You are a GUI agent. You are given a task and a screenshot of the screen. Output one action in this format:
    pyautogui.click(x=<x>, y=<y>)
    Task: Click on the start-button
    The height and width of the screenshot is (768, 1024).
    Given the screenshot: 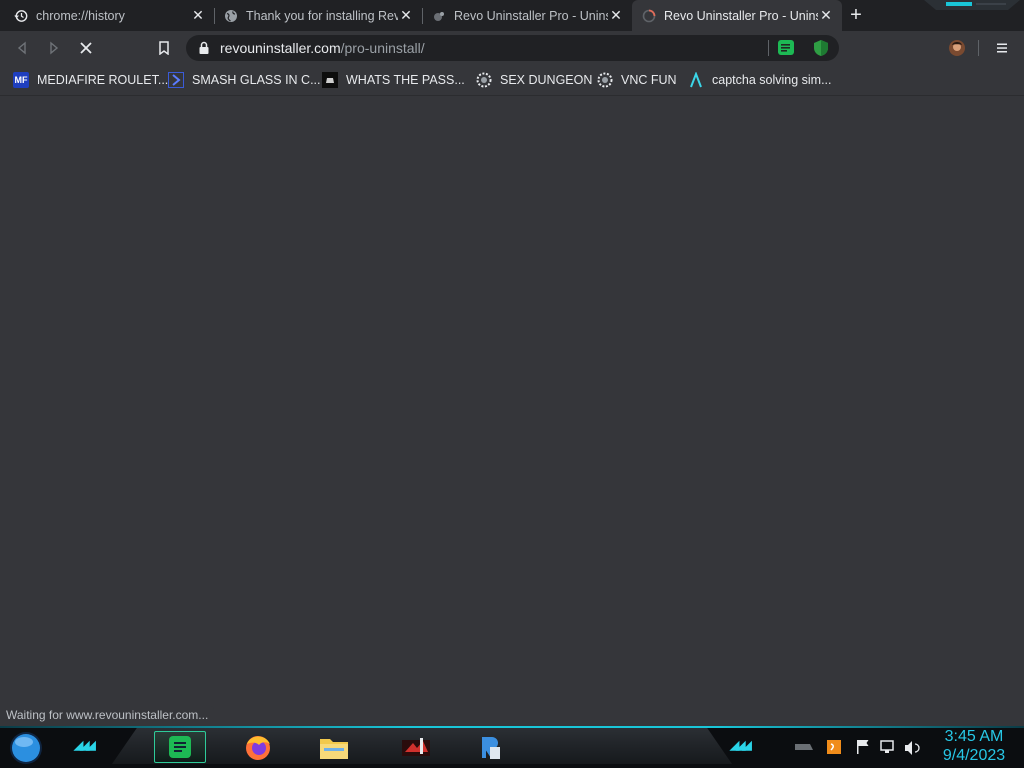 What is the action you would take?
    pyautogui.click(x=26, y=747)
    